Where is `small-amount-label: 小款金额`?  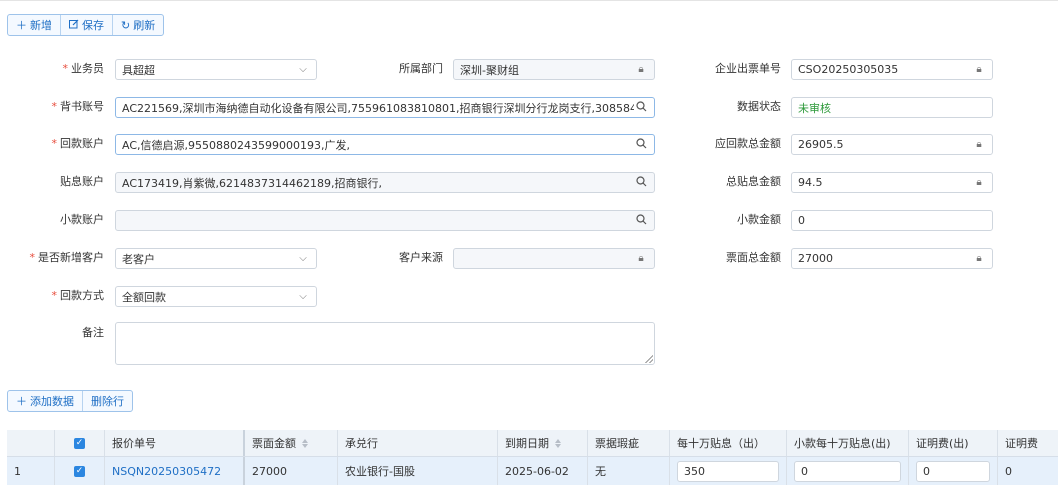 small-amount-label: 小款金额 is located at coordinates (759, 219).